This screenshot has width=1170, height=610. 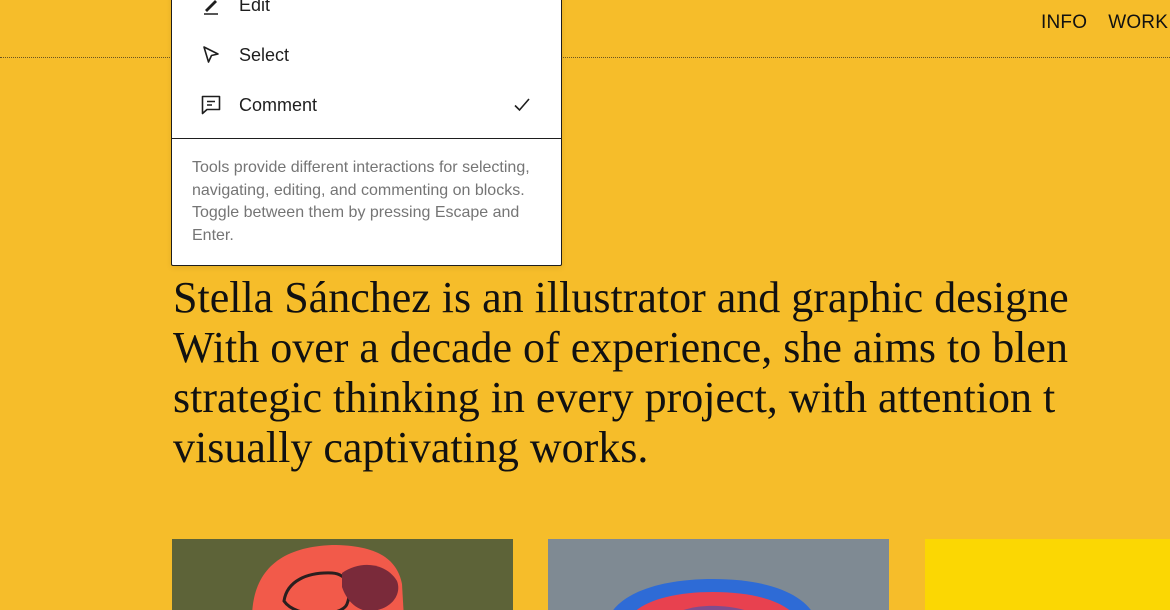 What do you see at coordinates (366, 138) in the screenshot?
I see `menu-divider` at bounding box center [366, 138].